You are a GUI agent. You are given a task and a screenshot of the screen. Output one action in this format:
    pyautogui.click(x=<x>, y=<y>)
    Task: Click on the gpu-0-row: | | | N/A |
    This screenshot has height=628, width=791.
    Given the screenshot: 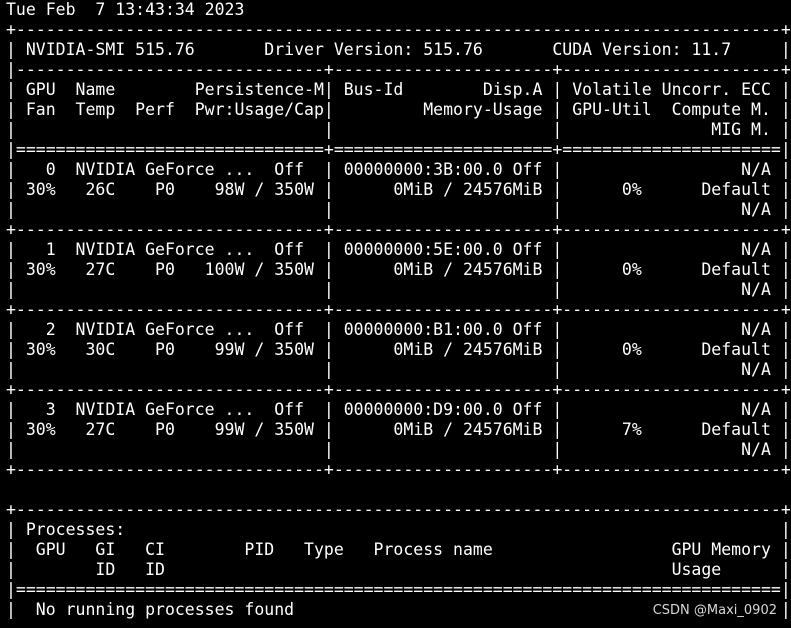 What is the action you would take?
    pyautogui.click(x=398, y=209)
    